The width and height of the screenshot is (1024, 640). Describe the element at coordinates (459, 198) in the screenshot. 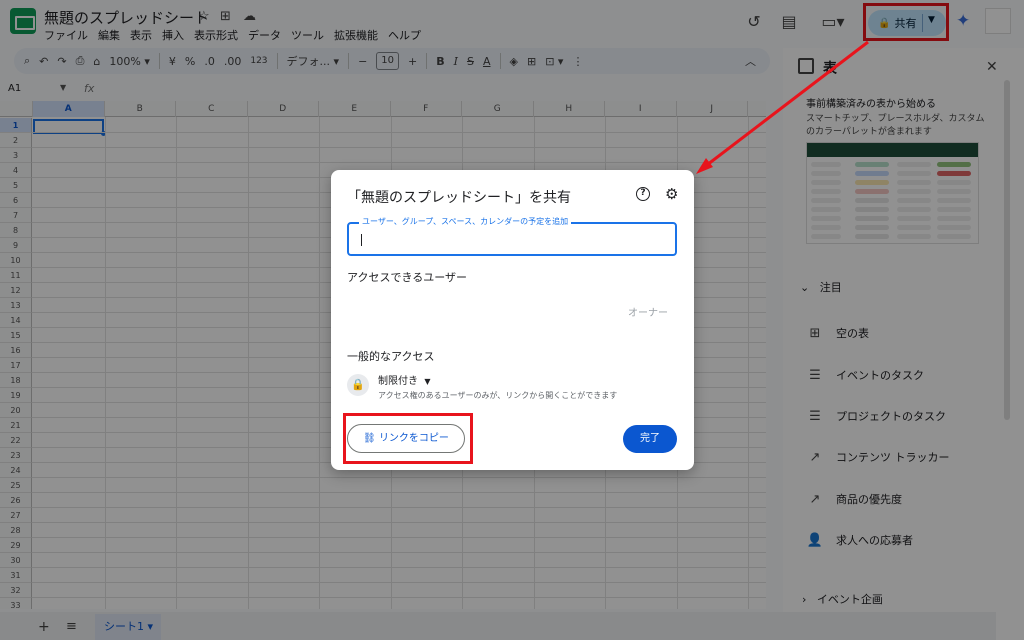

I see `dialog-title: 「無題のスプレッドシート」を共有` at that location.